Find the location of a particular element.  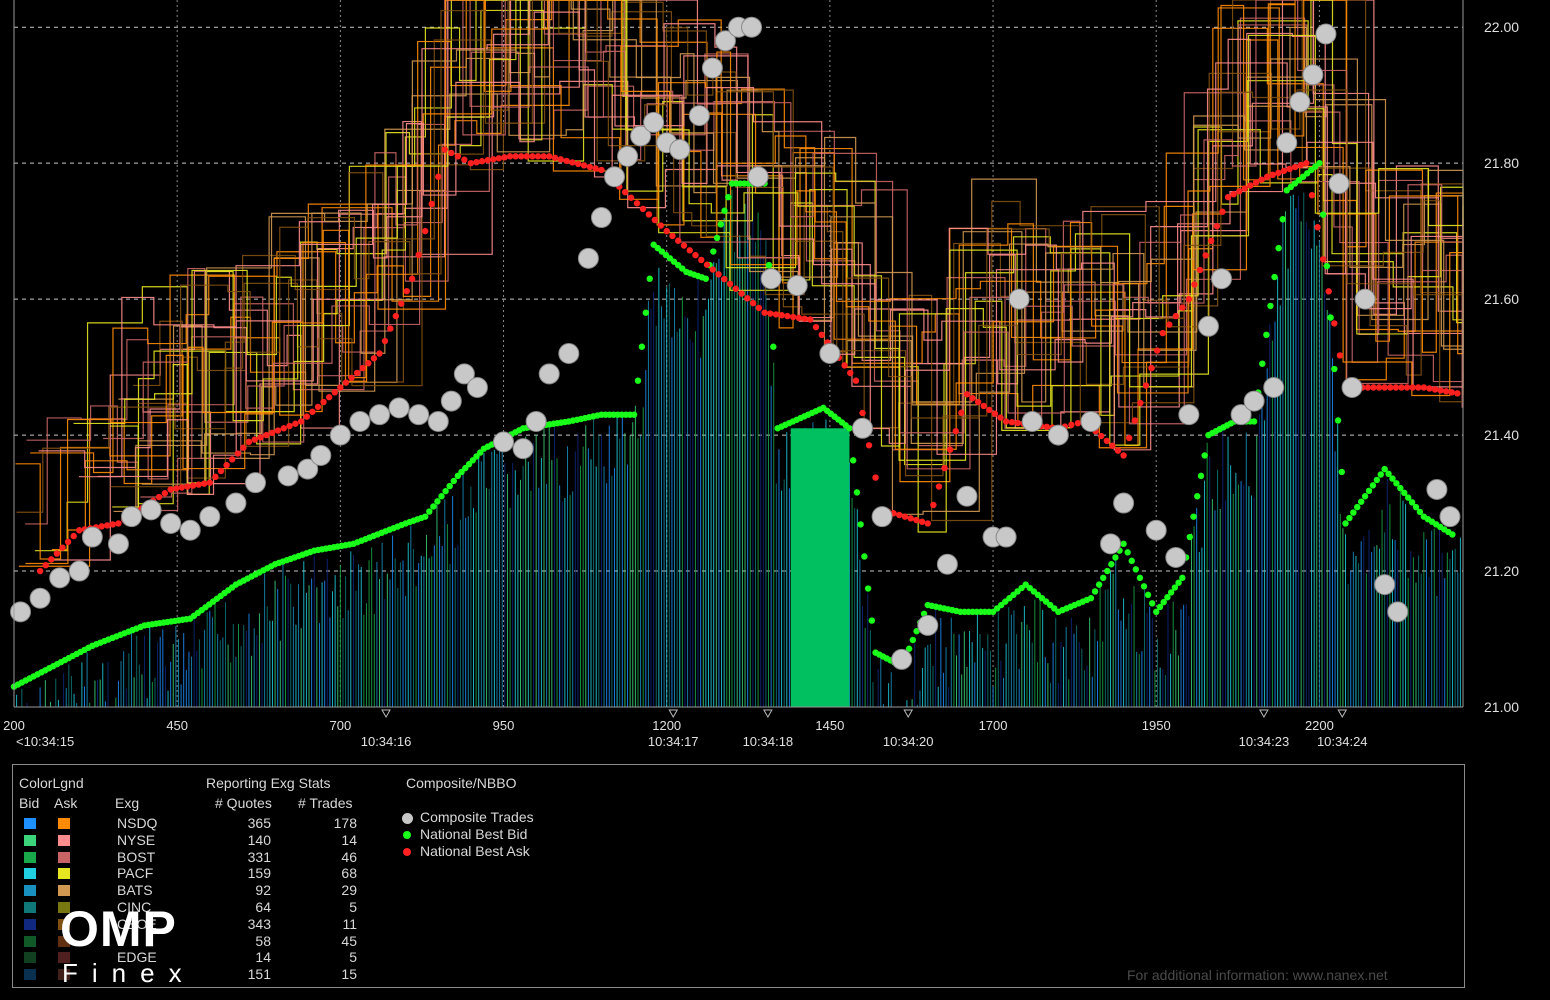

quote-count: 159 is located at coordinates (259, 873).